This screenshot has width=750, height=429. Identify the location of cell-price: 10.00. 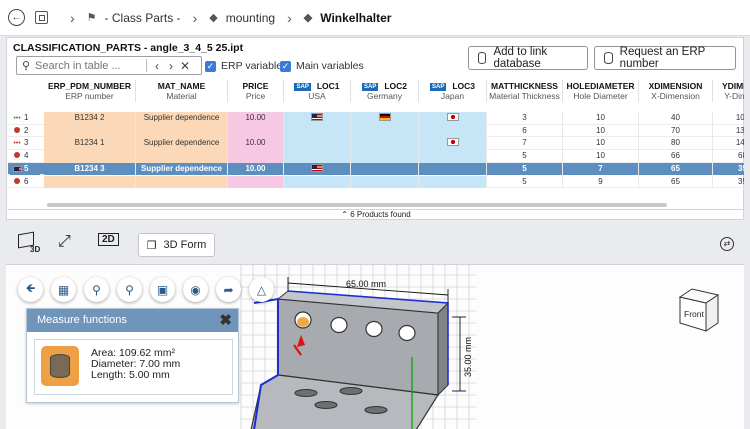
(256, 169).